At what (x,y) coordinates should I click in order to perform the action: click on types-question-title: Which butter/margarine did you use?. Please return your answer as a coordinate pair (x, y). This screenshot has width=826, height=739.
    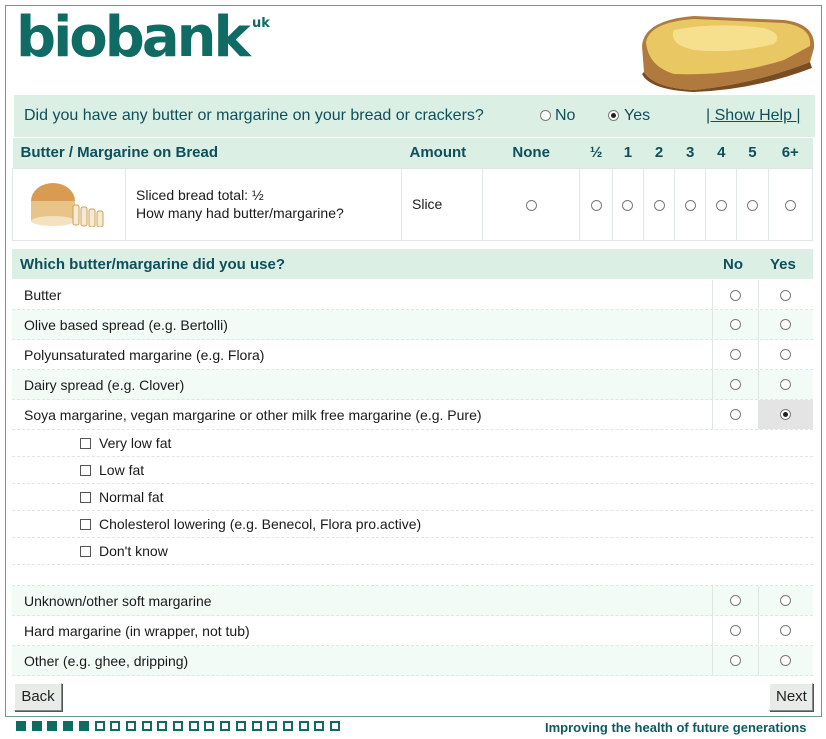
    Looking at the image, I should click on (153, 264).